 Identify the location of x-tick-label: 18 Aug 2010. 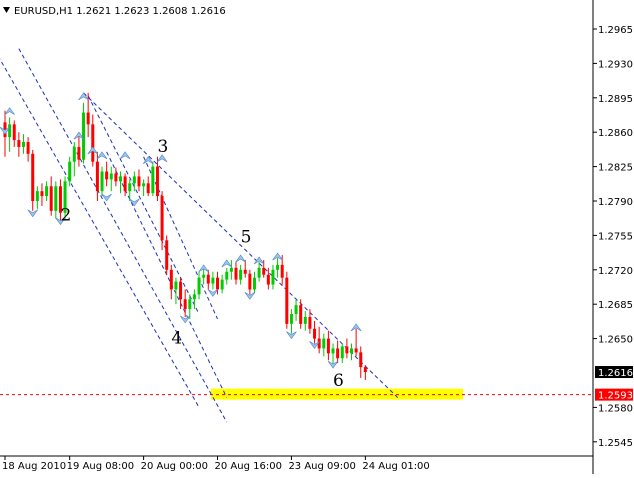
(34, 466).